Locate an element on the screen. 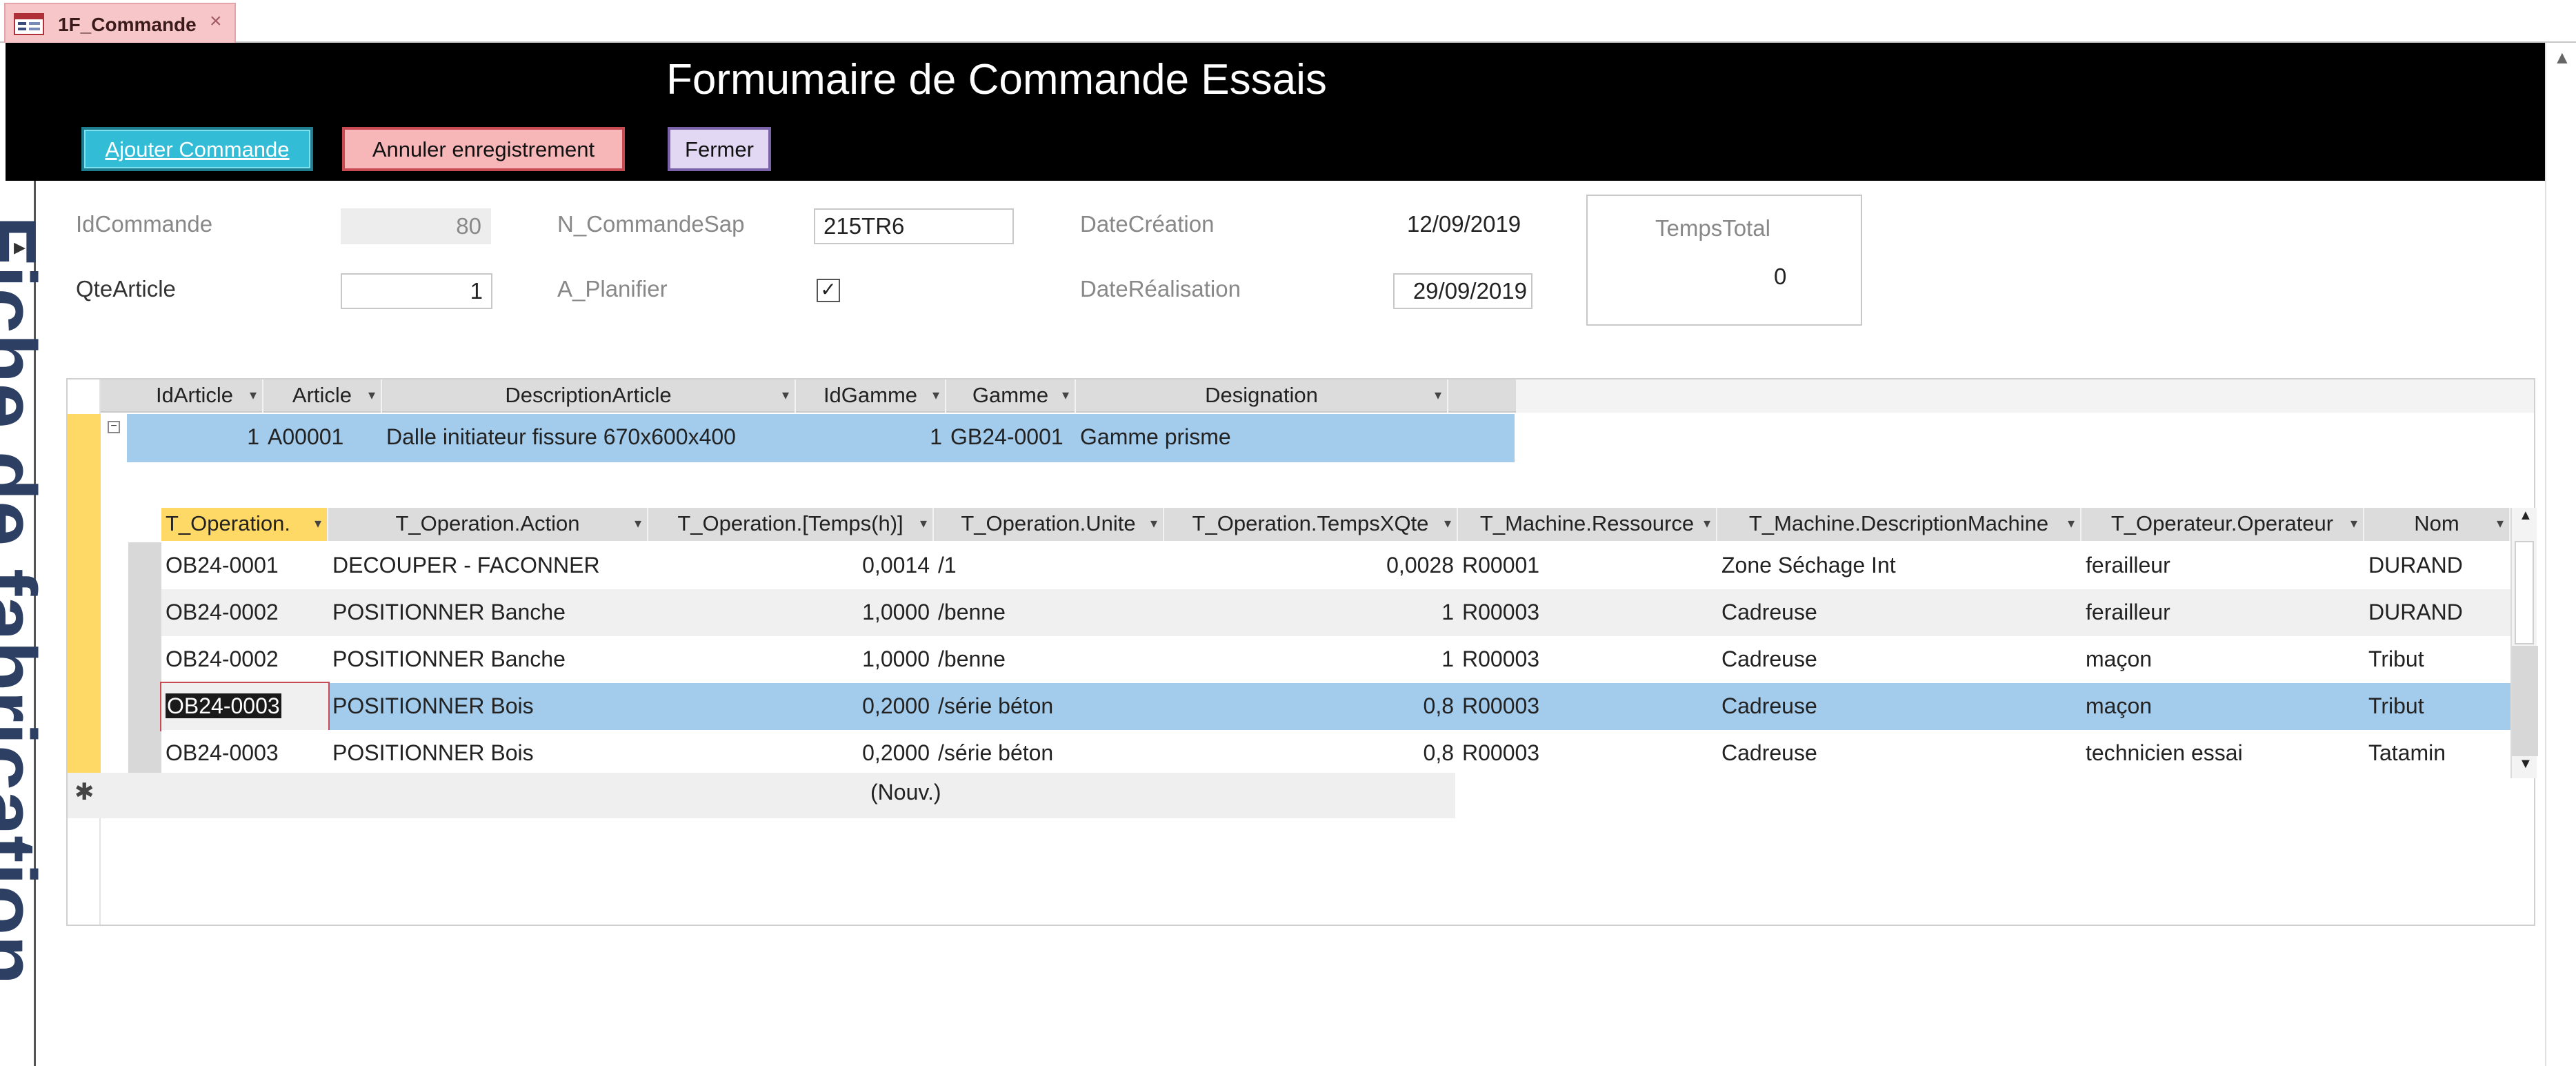  add-order-button: Ajouter Commande is located at coordinates (197, 149).